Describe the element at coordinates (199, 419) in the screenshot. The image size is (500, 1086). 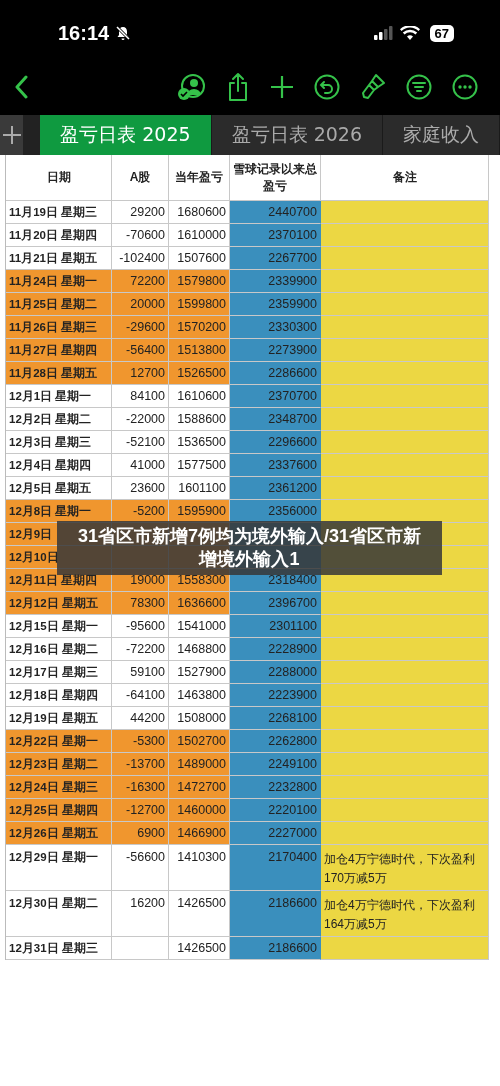
I see `table-cell: 1588600` at that location.